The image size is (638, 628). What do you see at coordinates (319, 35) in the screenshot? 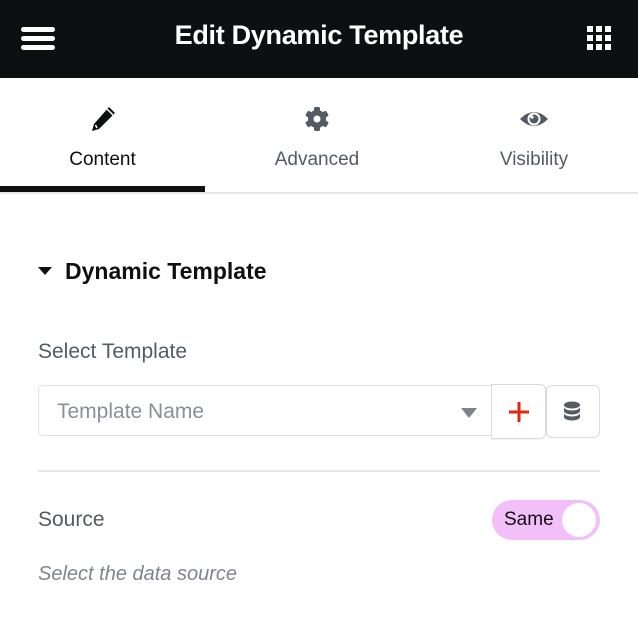
I see `panel-title: Edit Dynamic Template` at bounding box center [319, 35].